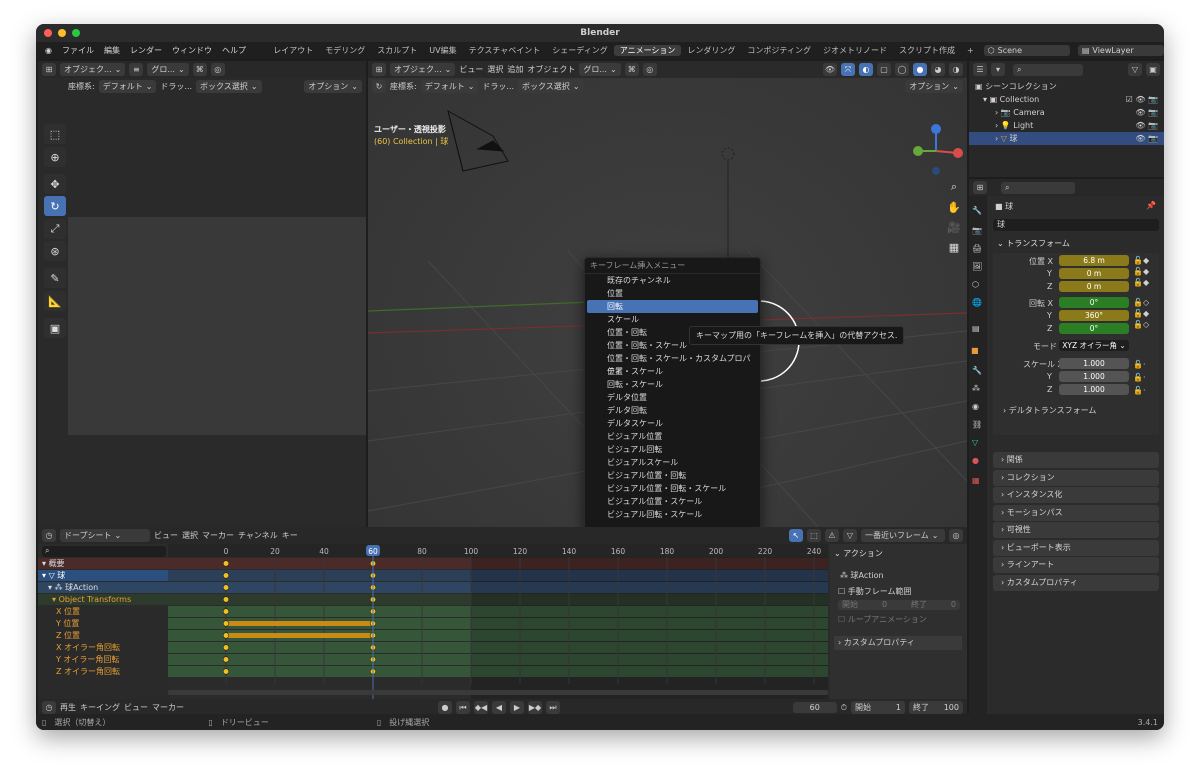  What do you see at coordinates (1066, 125) in the screenshot?
I see `outliner-row-light: › 💡 Light 👁 📷` at bounding box center [1066, 125].